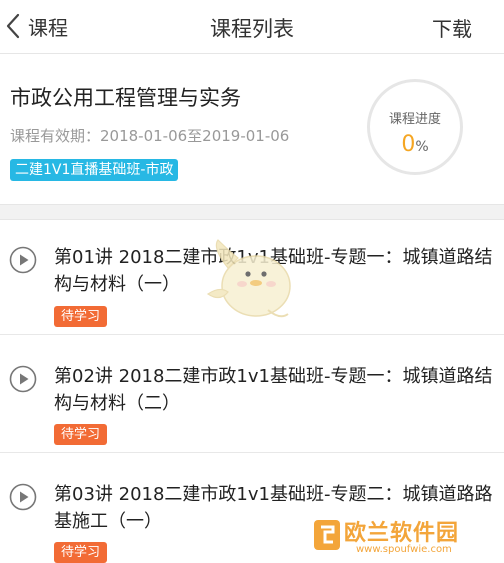 This screenshot has width=504, height=563. What do you see at coordinates (94, 170) in the screenshot?
I see `course-tag: 二建1V1直播基础班-市政` at bounding box center [94, 170].